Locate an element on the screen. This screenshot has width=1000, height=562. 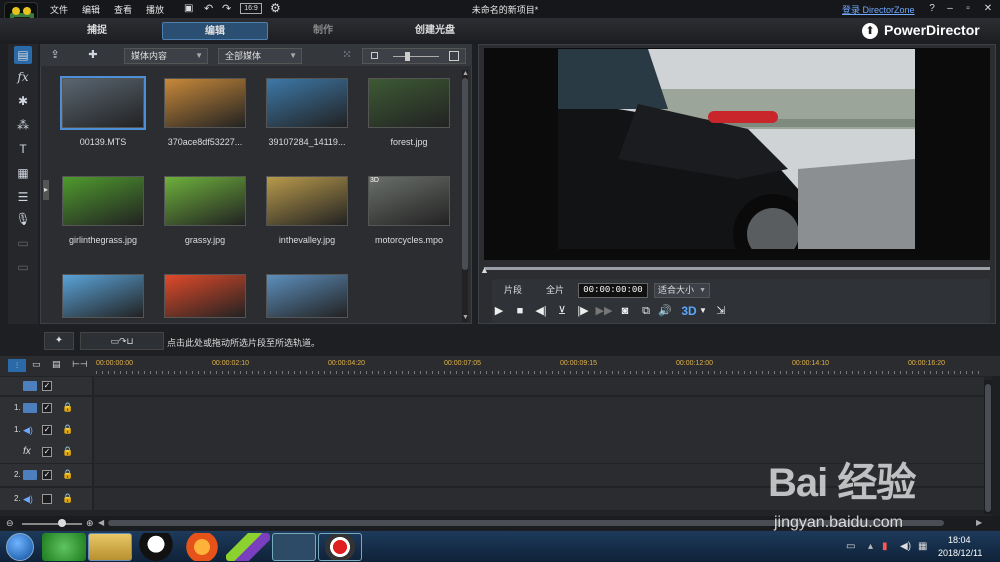
tab-create-disc: 创建光盘 is located at coordinates (435, 31).